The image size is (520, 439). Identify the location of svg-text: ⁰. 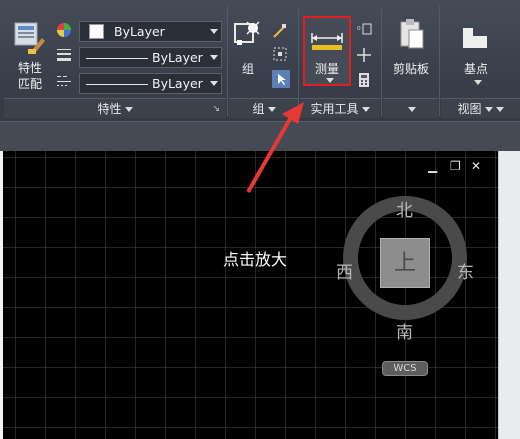
(359, 31).